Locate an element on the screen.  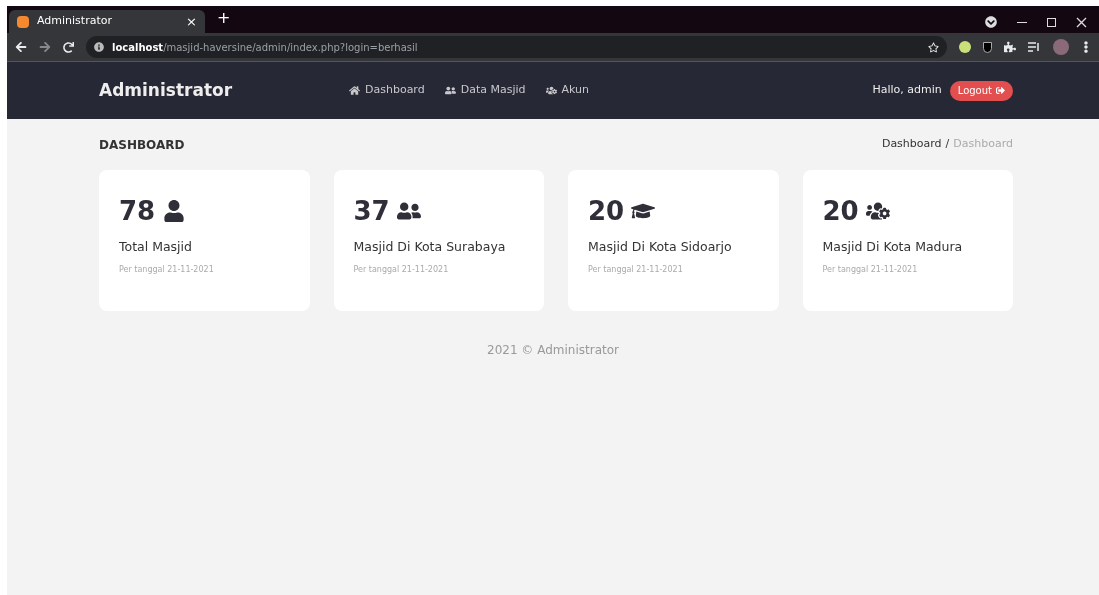
greeting-text: Hallo, admin is located at coordinates (907, 90).